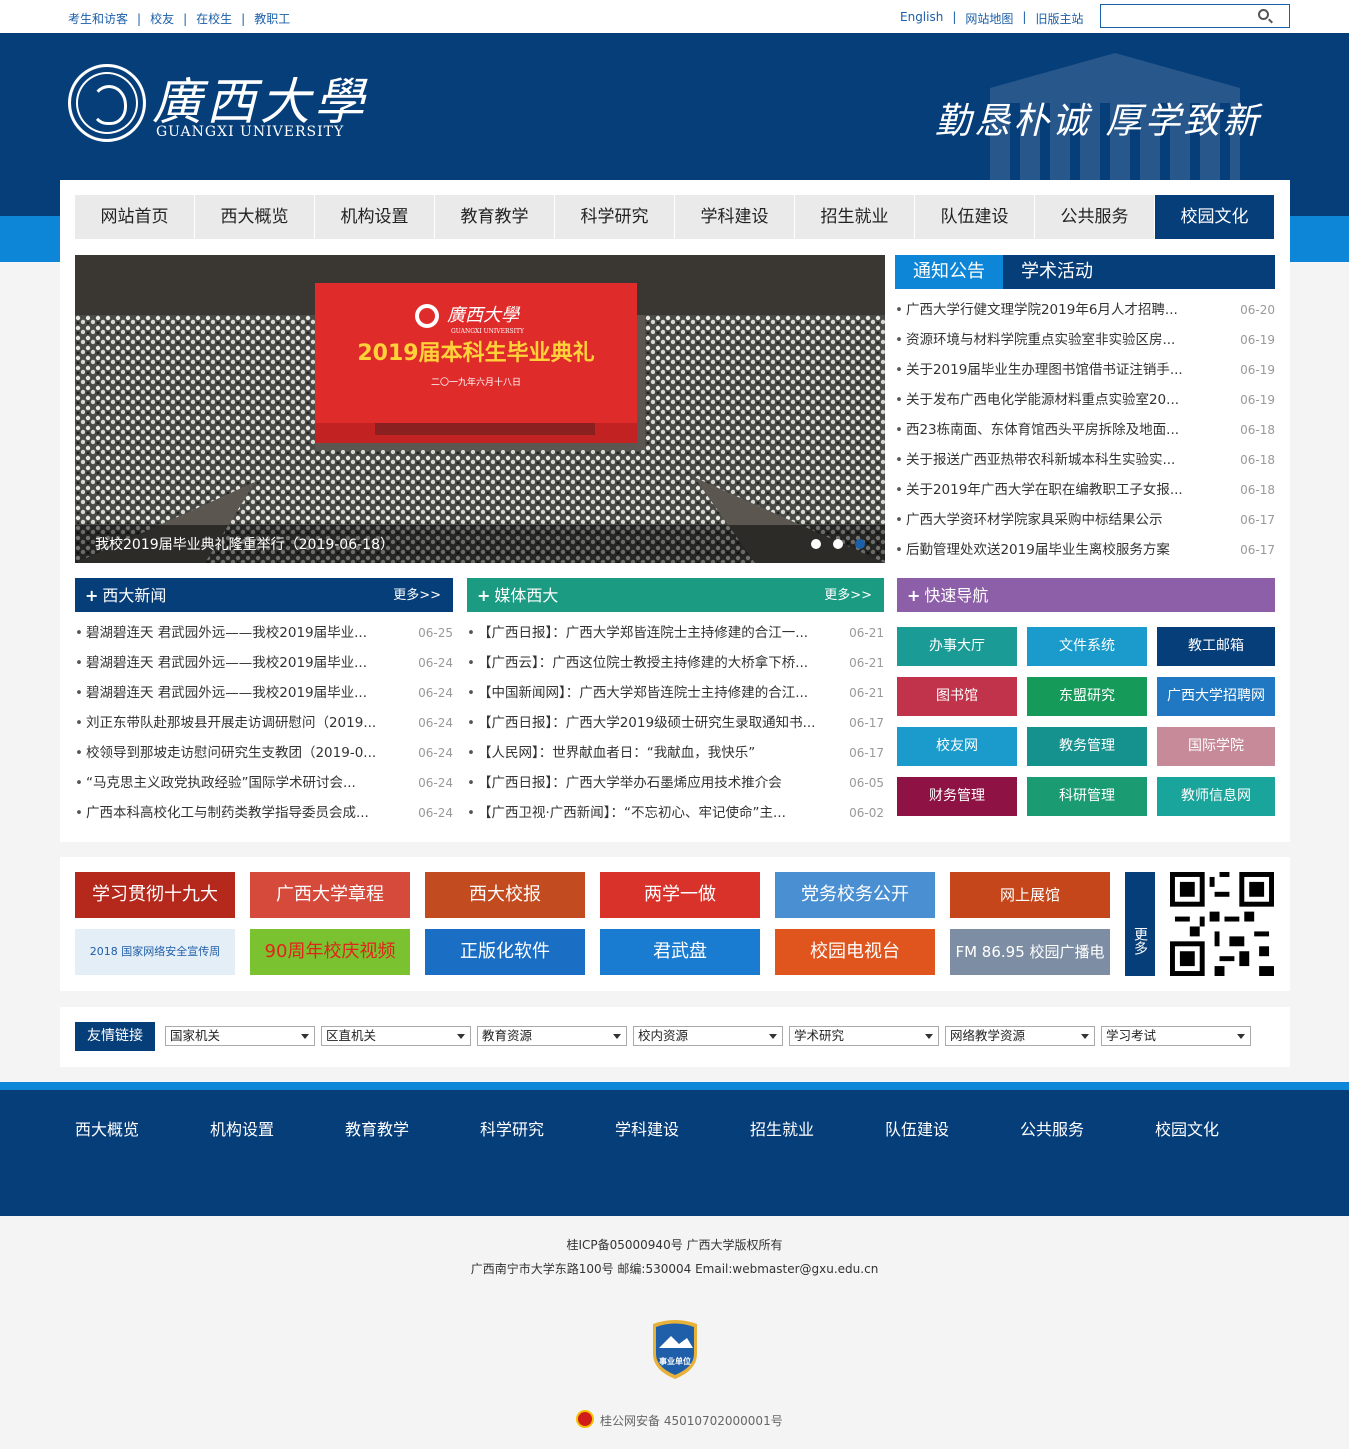 The image size is (1349, 1449). Describe the element at coordinates (1059, 18) in the screenshot. I see `link-old-site: 旧版主站` at that location.